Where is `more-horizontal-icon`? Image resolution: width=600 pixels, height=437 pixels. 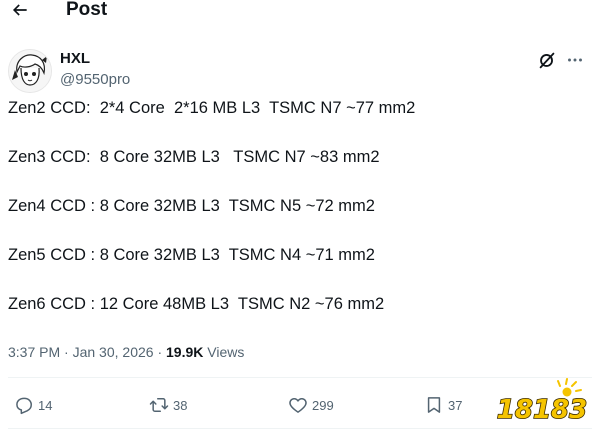 more-horizontal-icon is located at coordinates (575, 60).